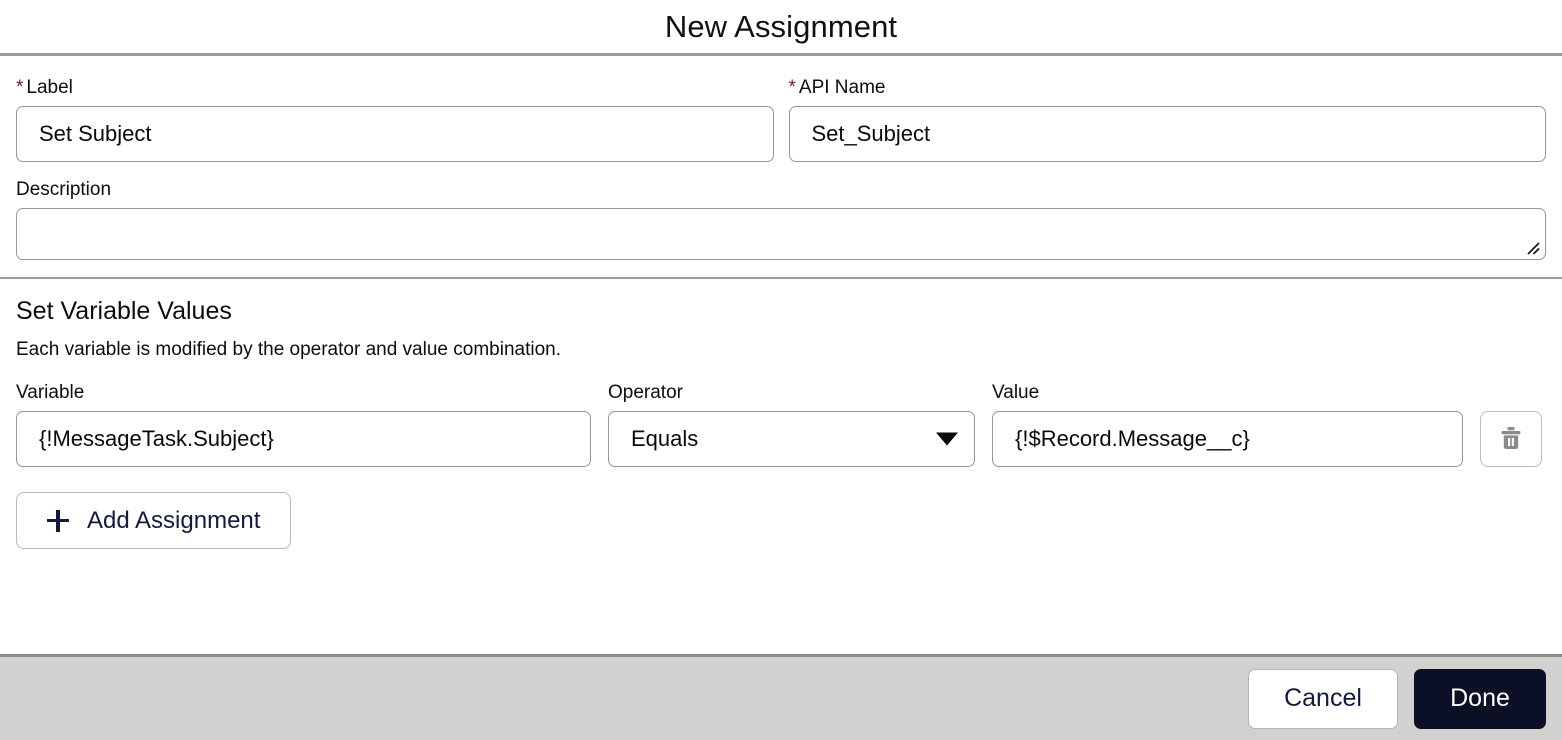 The height and width of the screenshot is (740, 1562). Describe the element at coordinates (1168, 87) in the screenshot. I see `api-name-field-label: * API Name` at that location.